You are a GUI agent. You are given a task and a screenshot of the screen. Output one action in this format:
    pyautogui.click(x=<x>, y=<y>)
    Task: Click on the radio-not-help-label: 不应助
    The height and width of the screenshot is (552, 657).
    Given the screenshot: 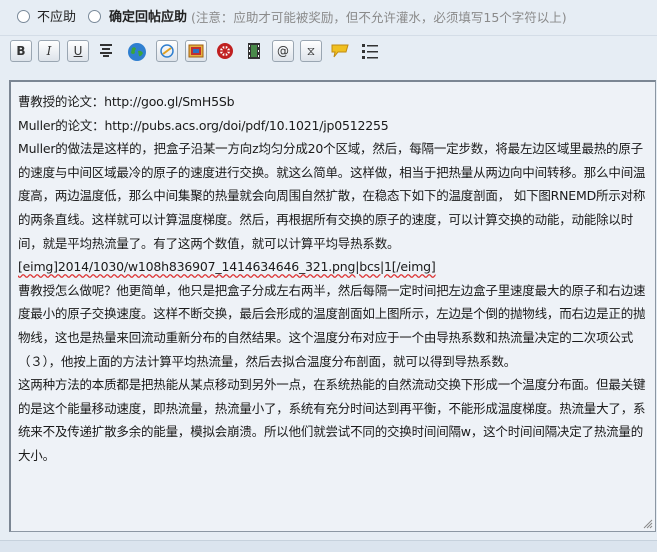 What is the action you would take?
    pyautogui.click(x=57, y=17)
    